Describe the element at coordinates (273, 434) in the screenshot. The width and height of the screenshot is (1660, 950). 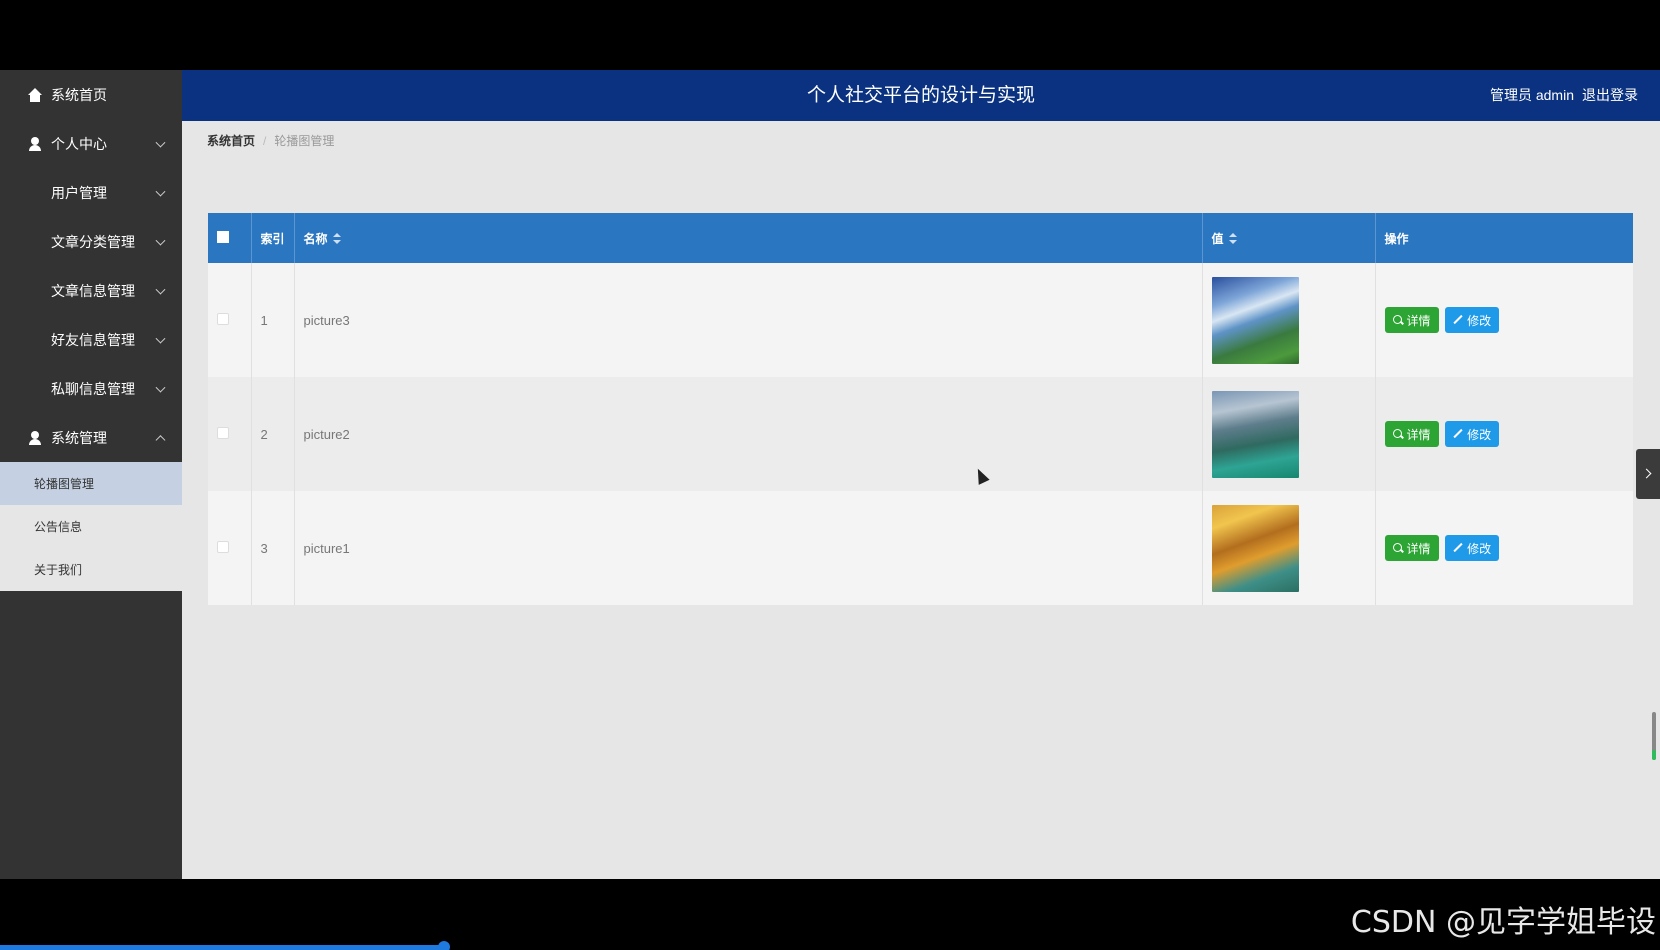
I see `row-index: 2` at that location.